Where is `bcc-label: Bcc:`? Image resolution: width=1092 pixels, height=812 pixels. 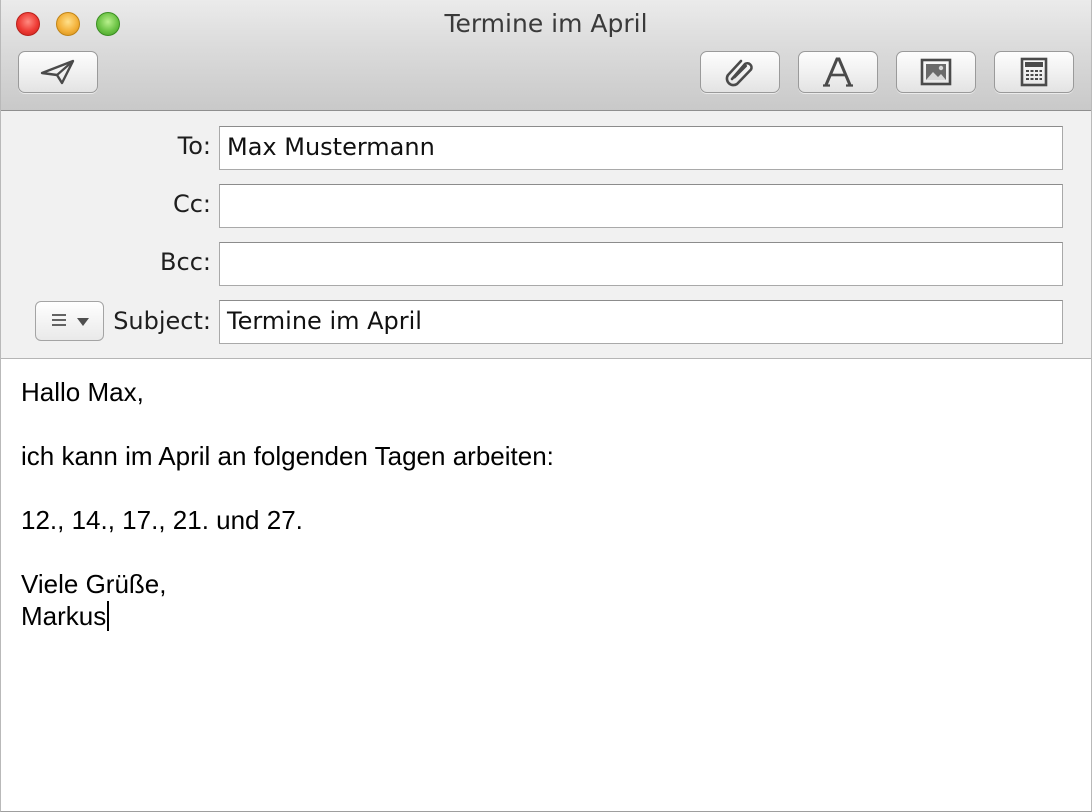
bcc-label: Bcc: is located at coordinates (185, 262).